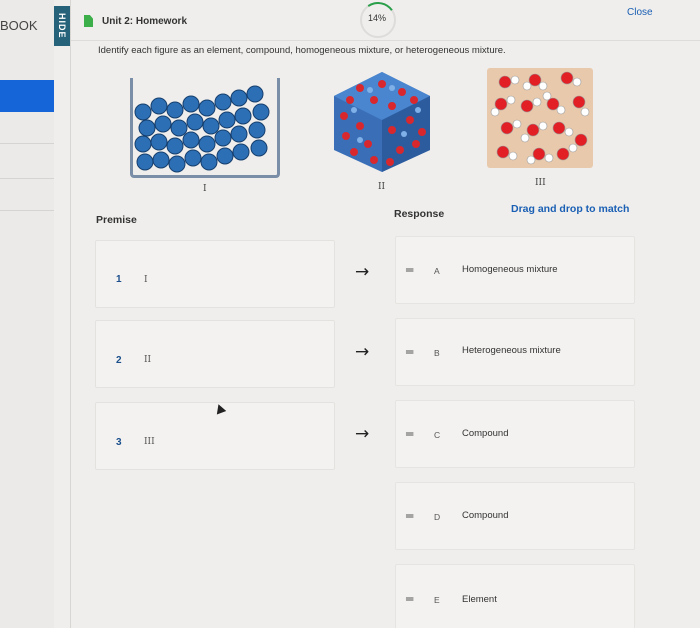 The width and height of the screenshot is (700, 628). Describe the element at coordinates (62, 26) in the screenshot. I see `hide-sidebar-button: HIDE` at that location.